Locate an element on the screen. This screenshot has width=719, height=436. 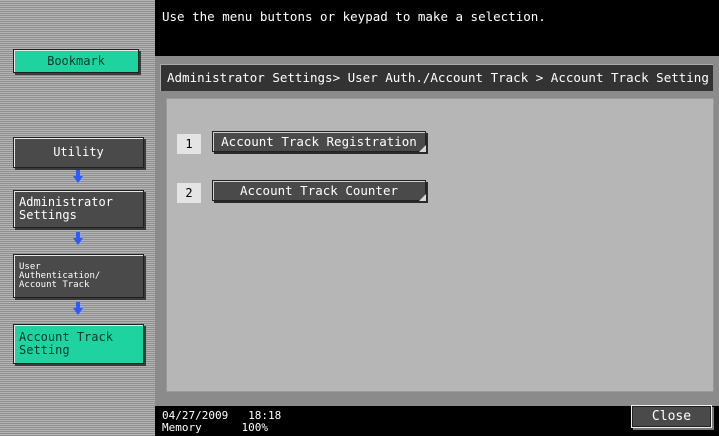
sidebar-step-label: Utility is located at coordinates (78, 152).